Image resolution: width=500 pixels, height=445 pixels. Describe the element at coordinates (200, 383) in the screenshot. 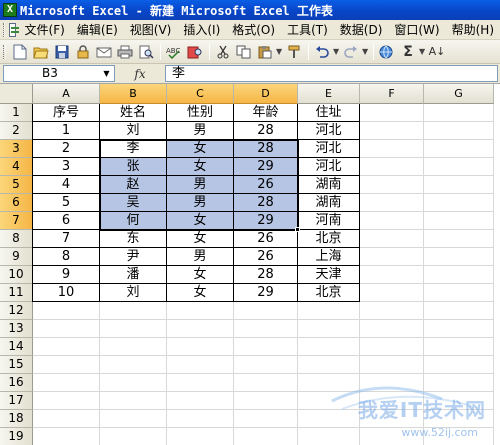

I see `cell-c16` at that location.